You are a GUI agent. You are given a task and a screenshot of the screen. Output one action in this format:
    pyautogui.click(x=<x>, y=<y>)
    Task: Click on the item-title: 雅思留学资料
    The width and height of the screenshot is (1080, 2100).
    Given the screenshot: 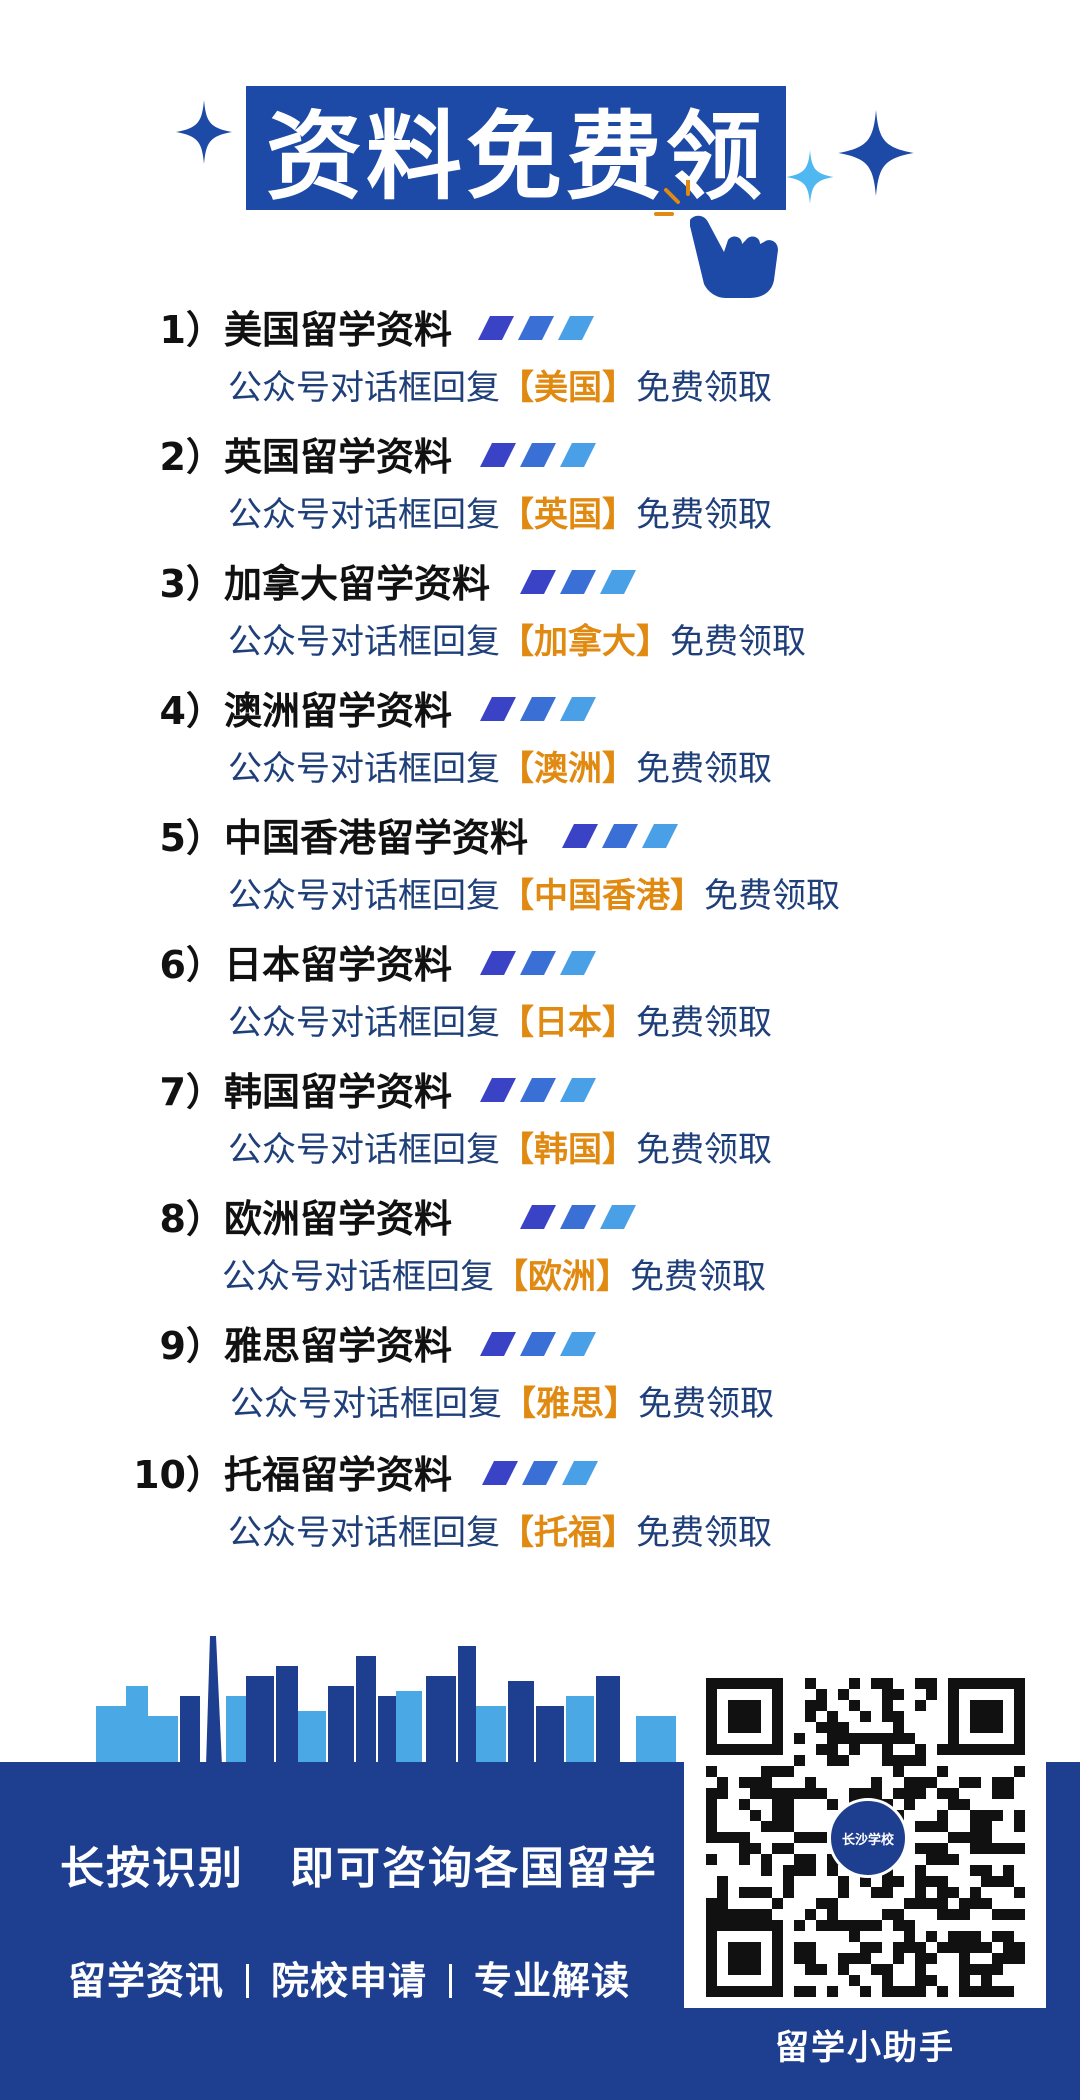 What is the action you would take?
    pyautogui.click(x=338, y=1346)
    